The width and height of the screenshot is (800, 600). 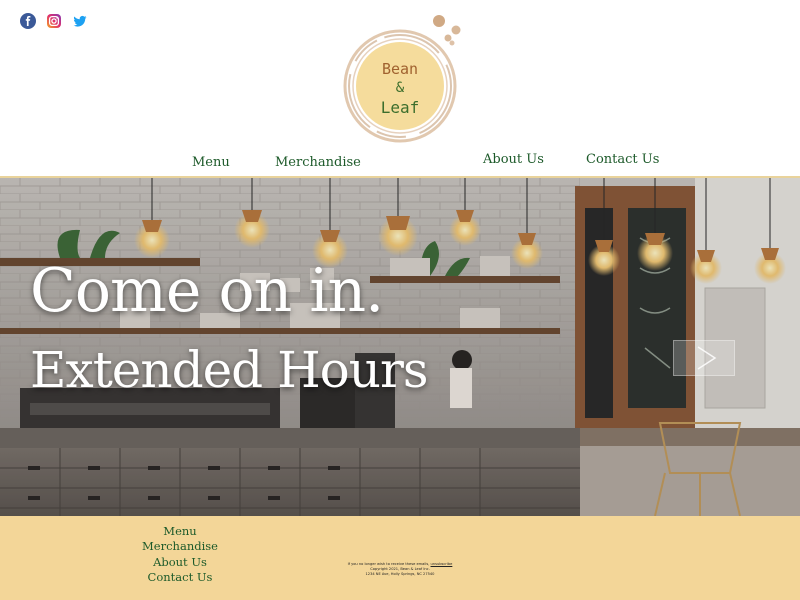 I want to click on facebook-icon, so click(x=28, y=21).